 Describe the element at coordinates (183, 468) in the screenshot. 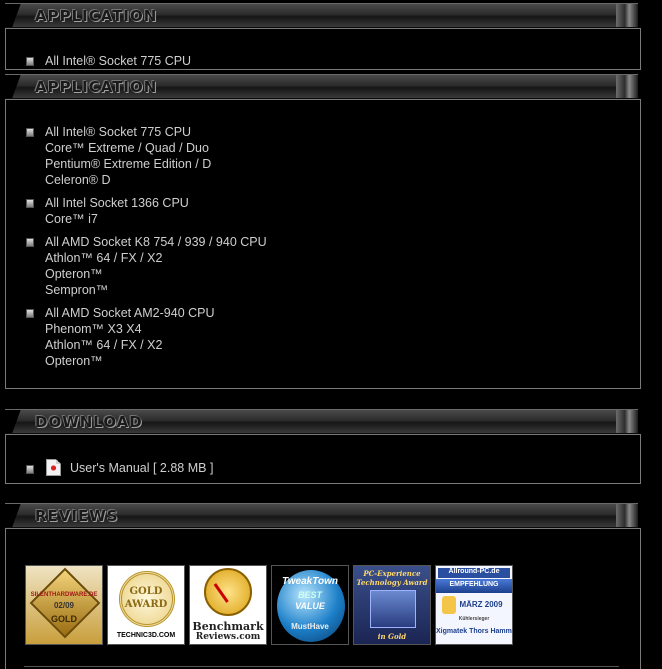

I see `manual-size: [ 2.88 MB ]` at that location.